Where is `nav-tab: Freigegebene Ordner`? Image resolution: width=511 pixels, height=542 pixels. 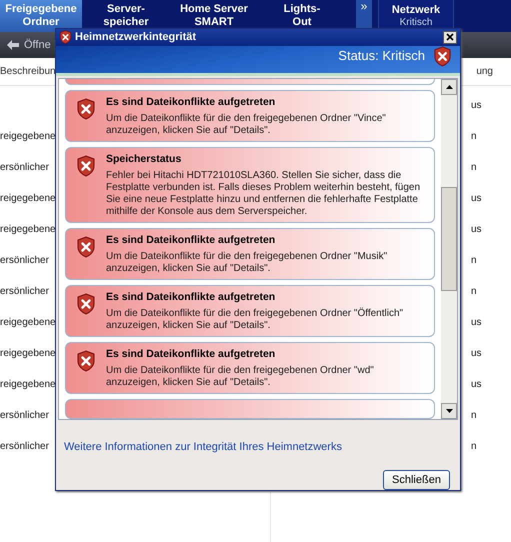 nav-tab: Freigegebene Ordner is located at coordinates (41, 16).